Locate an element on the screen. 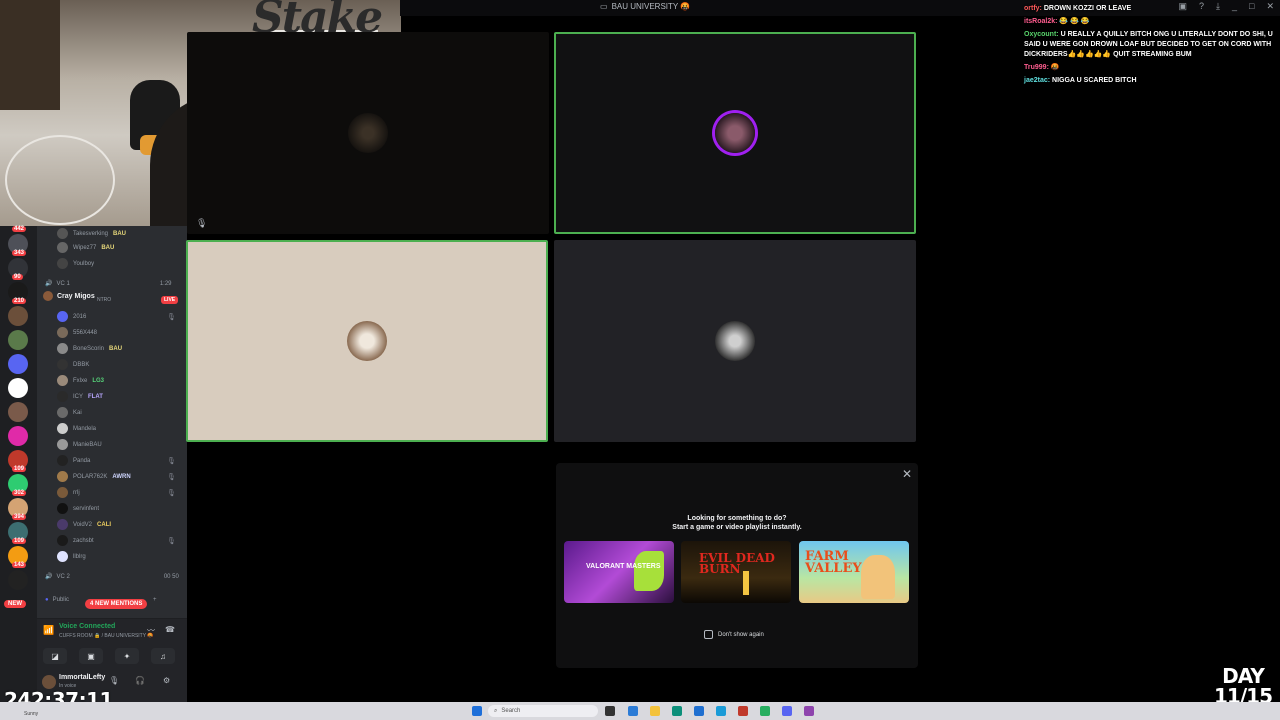 This screenshot has width=1280, height=720. member-name: servinfent is located at coordinates (86, 508).